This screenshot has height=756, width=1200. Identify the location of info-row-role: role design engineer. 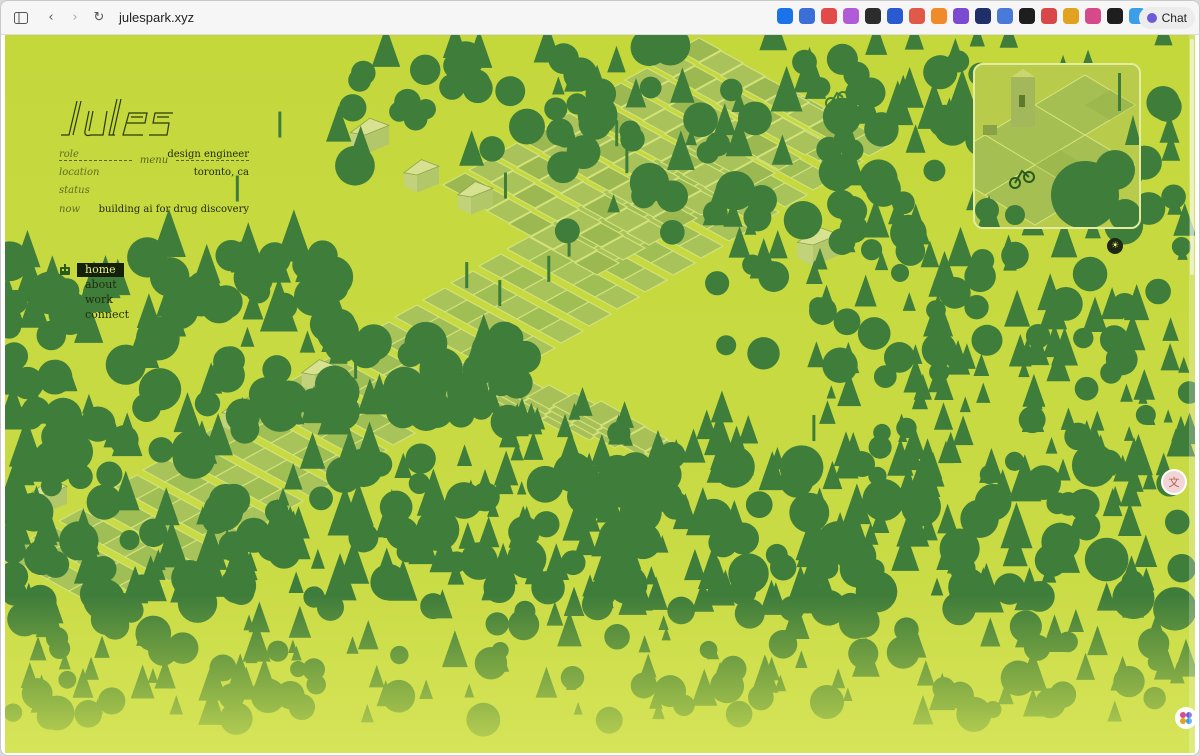
(154, 154).